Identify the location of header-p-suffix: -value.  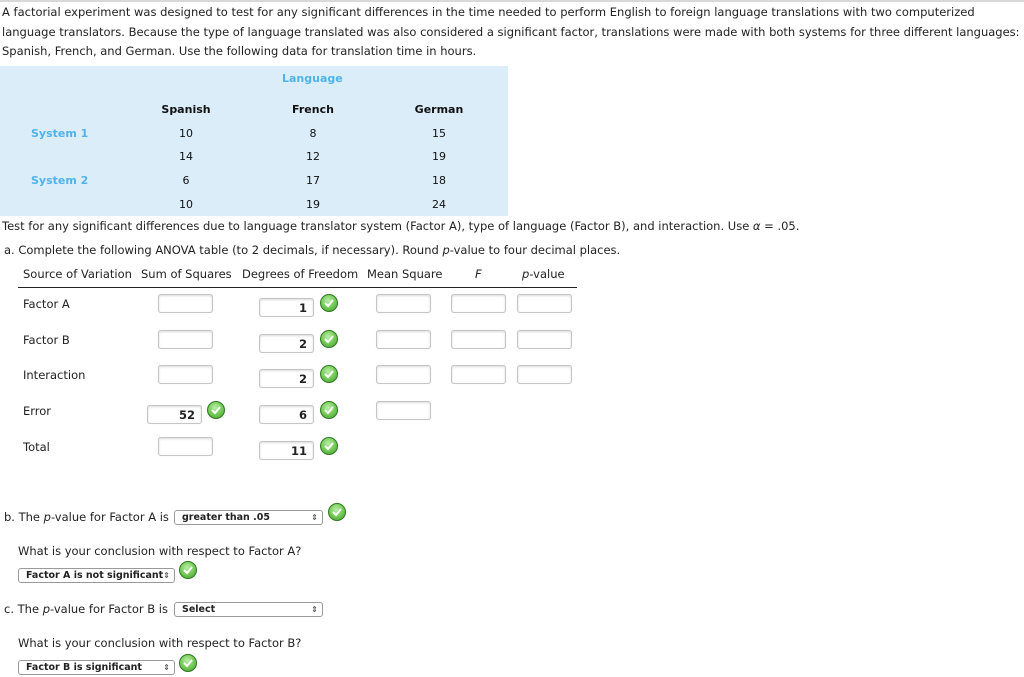
(547, 274).